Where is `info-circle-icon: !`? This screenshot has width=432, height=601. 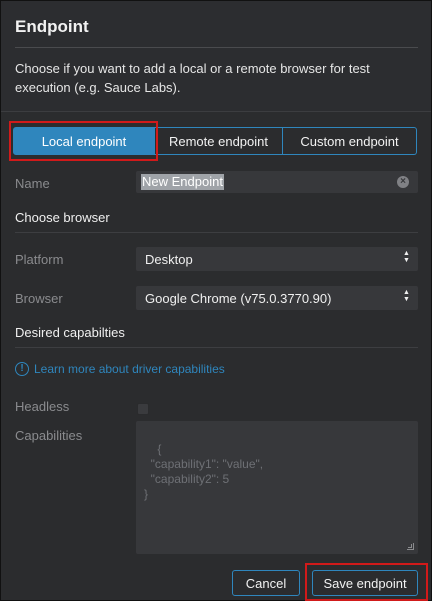
info-circle-icon: ! is located at coordinates (22, 369).